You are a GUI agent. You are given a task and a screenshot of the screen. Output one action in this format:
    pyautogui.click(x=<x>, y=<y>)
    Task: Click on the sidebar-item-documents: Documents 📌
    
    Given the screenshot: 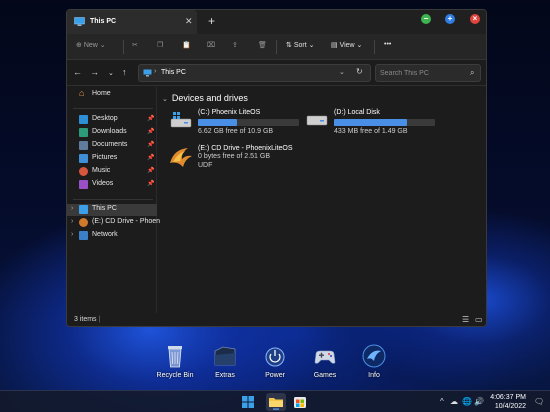 What is the action you would take?
    pyautogui.click(x=112, y=146)
    